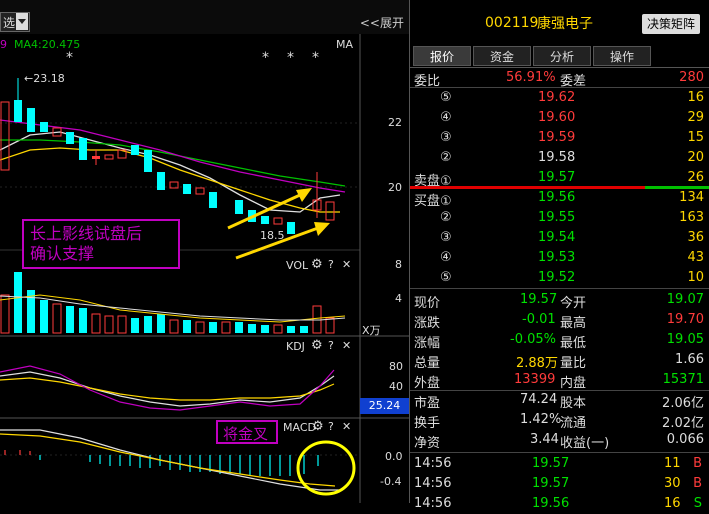 The image size is (709, 514). I want to click on stock-code: 002119, so click(512, 23).